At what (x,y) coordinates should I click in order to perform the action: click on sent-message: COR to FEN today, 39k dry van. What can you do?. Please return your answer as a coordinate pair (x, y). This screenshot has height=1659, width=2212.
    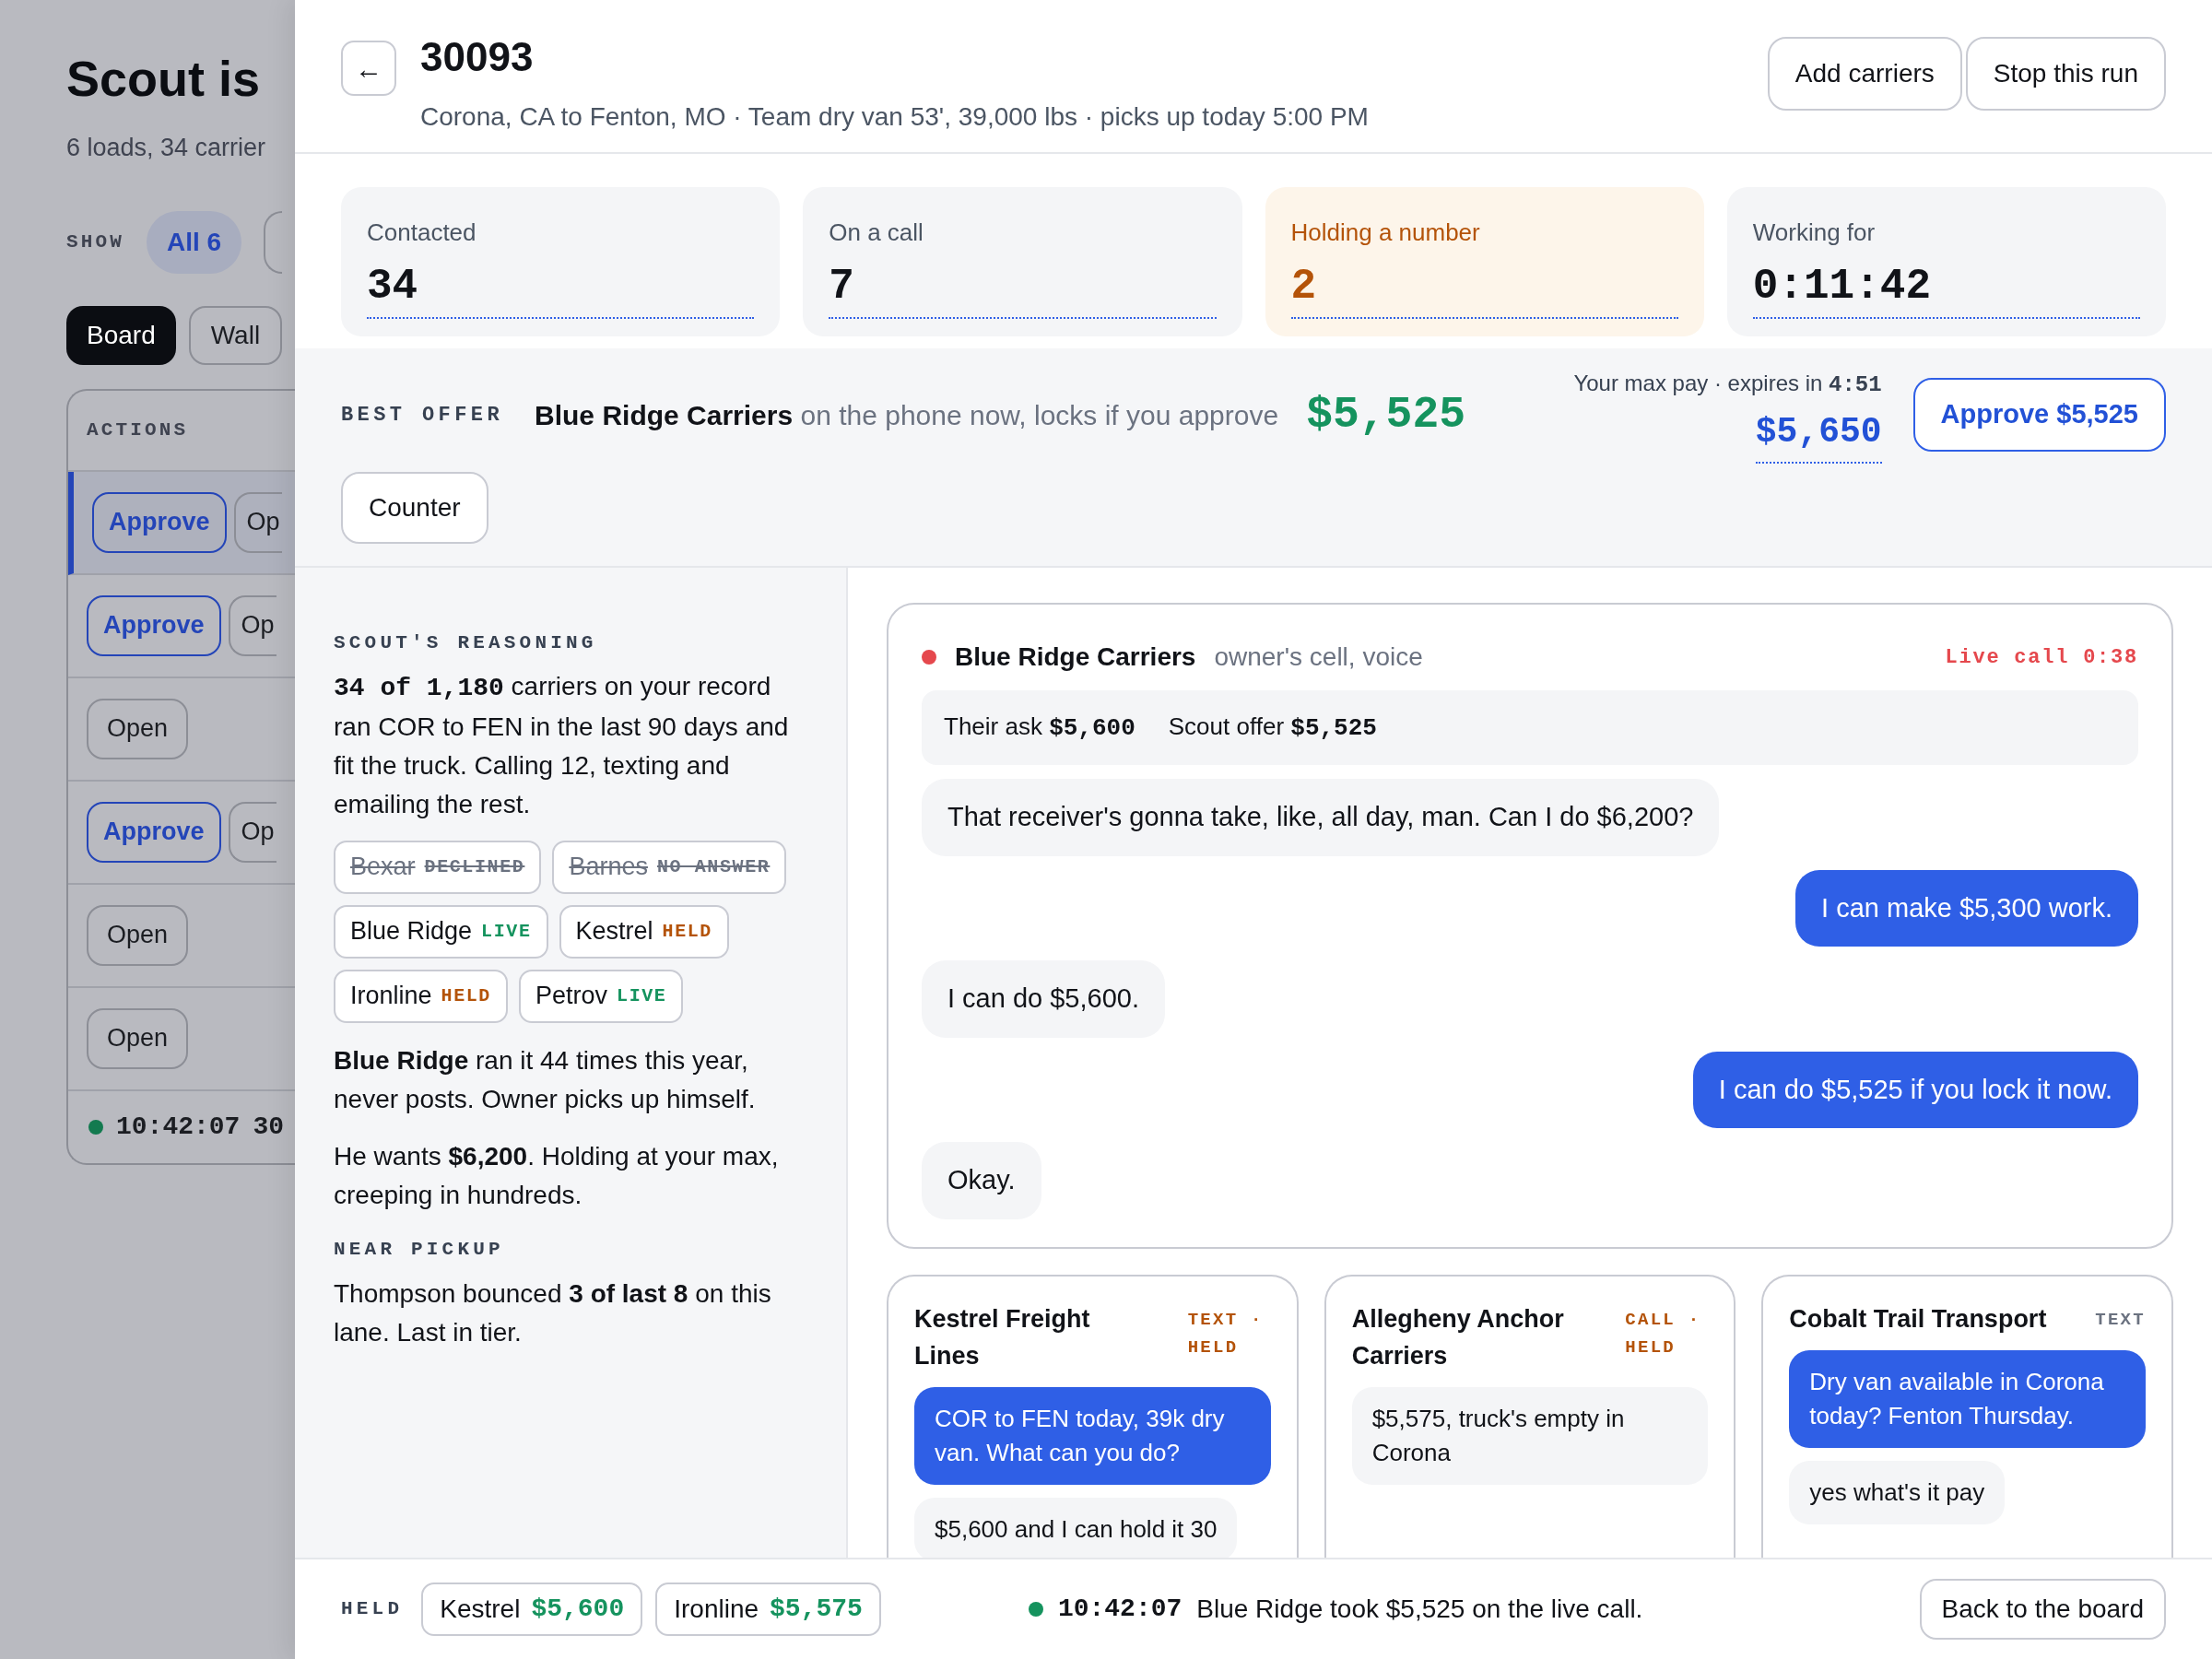
    Looking at the image, I should click on (1092, 1435).